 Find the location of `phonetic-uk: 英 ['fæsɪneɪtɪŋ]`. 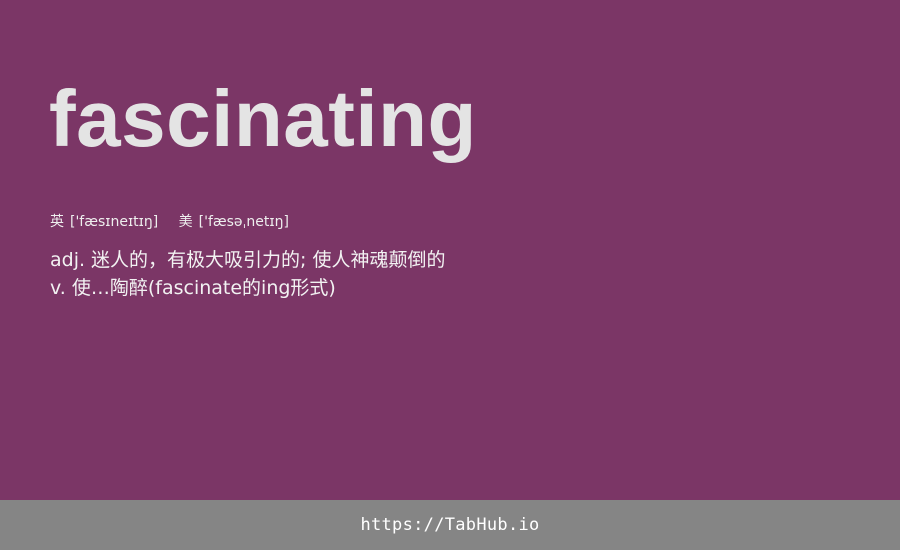

phonetic-uk: 英 ['fæsɪneɪtɪŋ] is located at coordinates (106, 222).